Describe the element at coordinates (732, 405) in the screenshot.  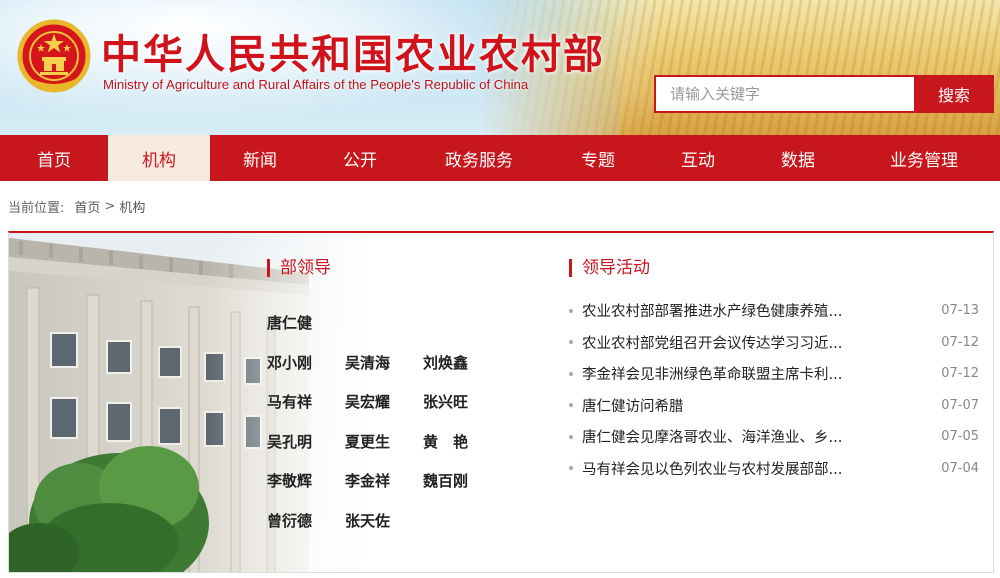
I see `activity-title: 唐仁健访问希腊` at that location.